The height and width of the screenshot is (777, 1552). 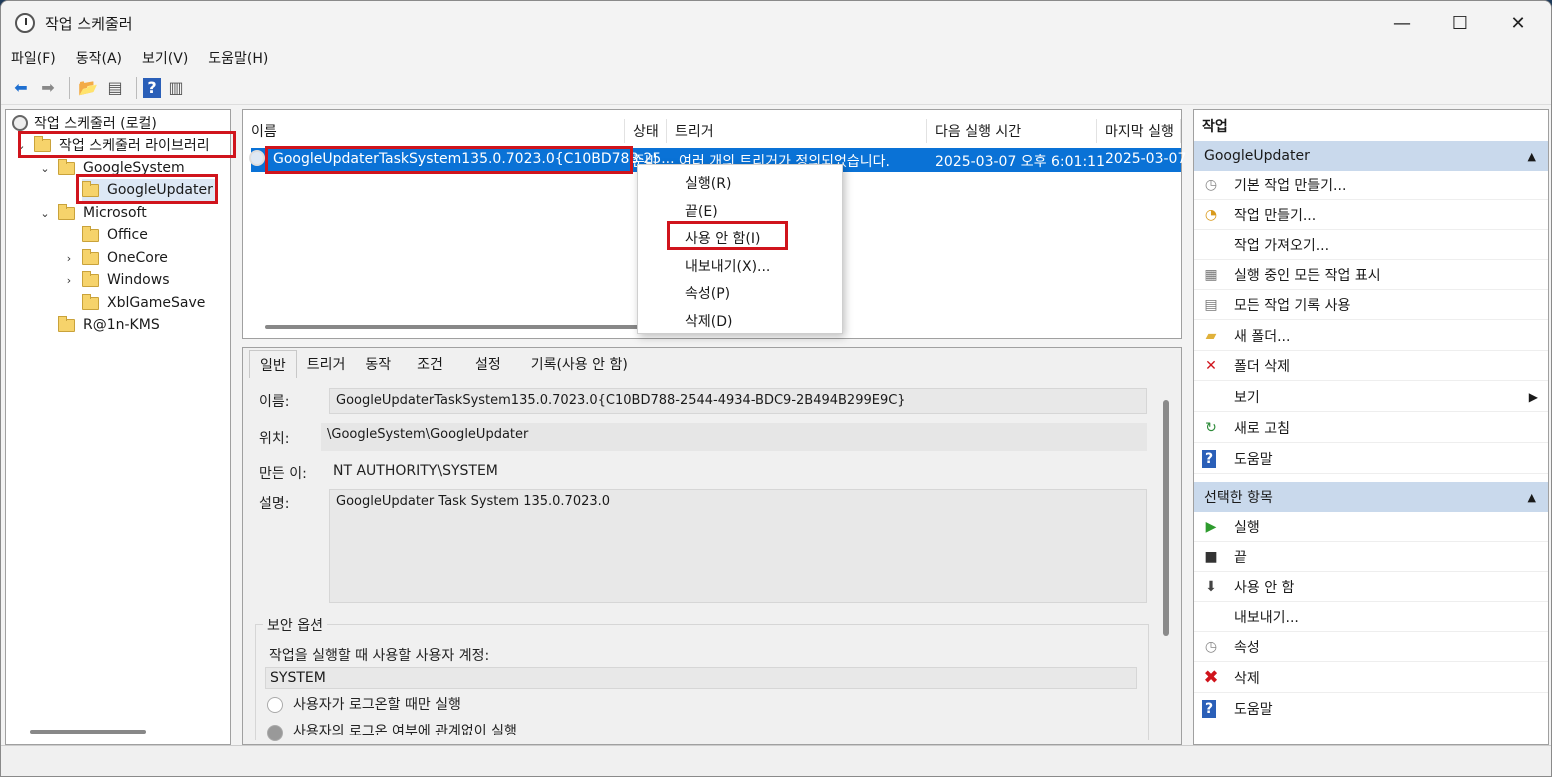 What do you see at coordinates (21, 88) in the screenshot?
I see `back-arrow-icon: ⬅` at bounding box center [21, 88].